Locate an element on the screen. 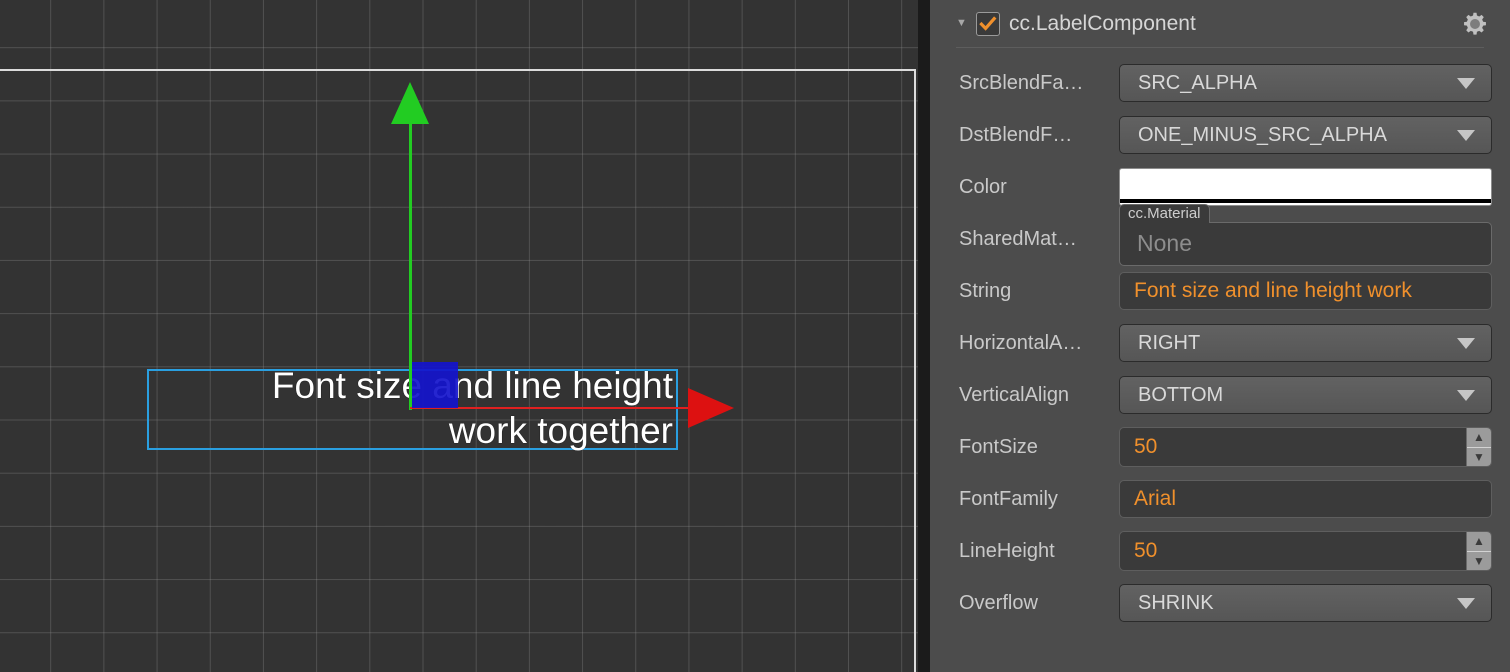 This screenshot has width=1510, height=672. dropdown-vertical-align: BOTTOM is located at coordinates (1305, 395).